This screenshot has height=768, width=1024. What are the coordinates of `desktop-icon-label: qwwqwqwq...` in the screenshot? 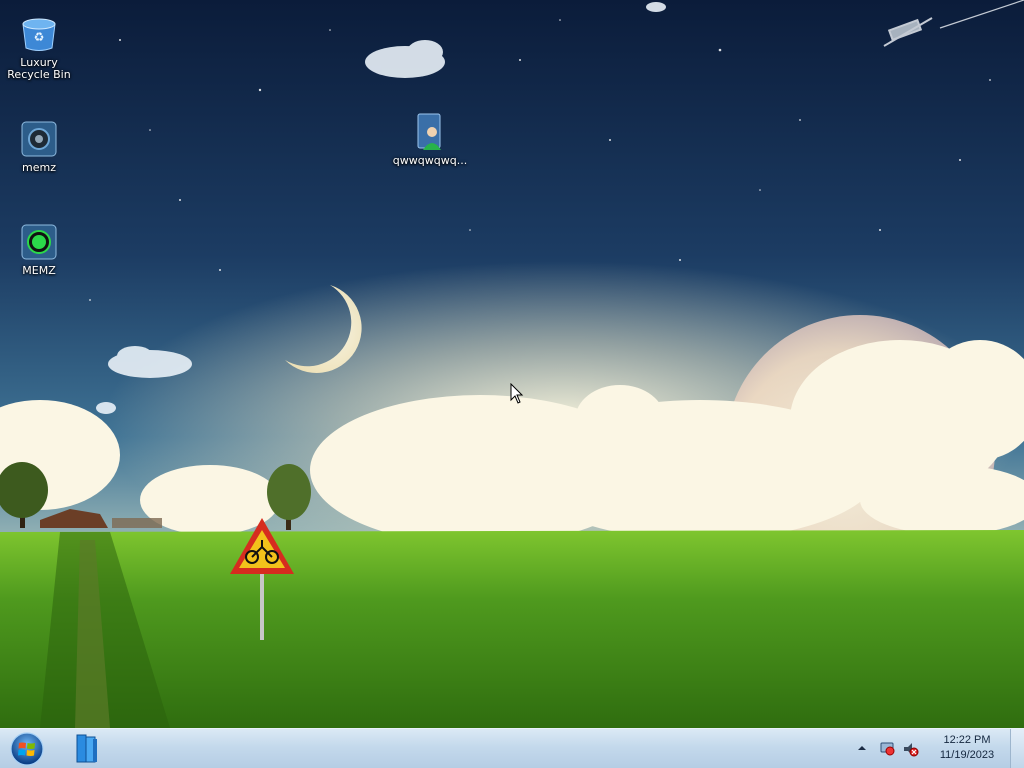 It's located at (430, 160).